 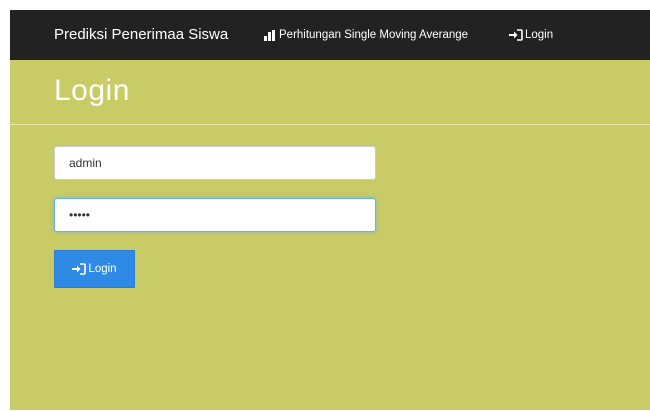 I want to click on password-field, so click(x=215, y=215).